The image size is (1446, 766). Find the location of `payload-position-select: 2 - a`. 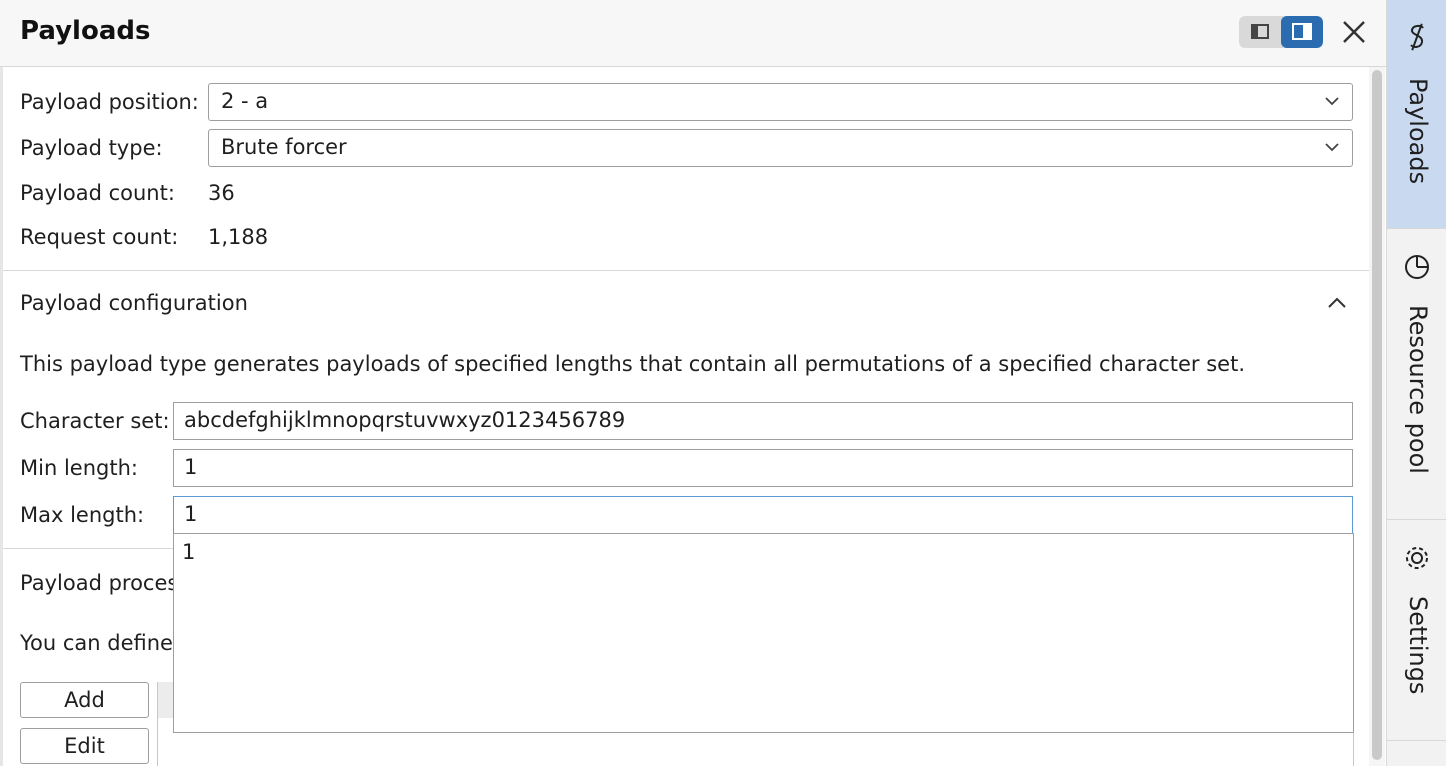

payload-position-select: 2 - a is located at coordinates (780, 102).